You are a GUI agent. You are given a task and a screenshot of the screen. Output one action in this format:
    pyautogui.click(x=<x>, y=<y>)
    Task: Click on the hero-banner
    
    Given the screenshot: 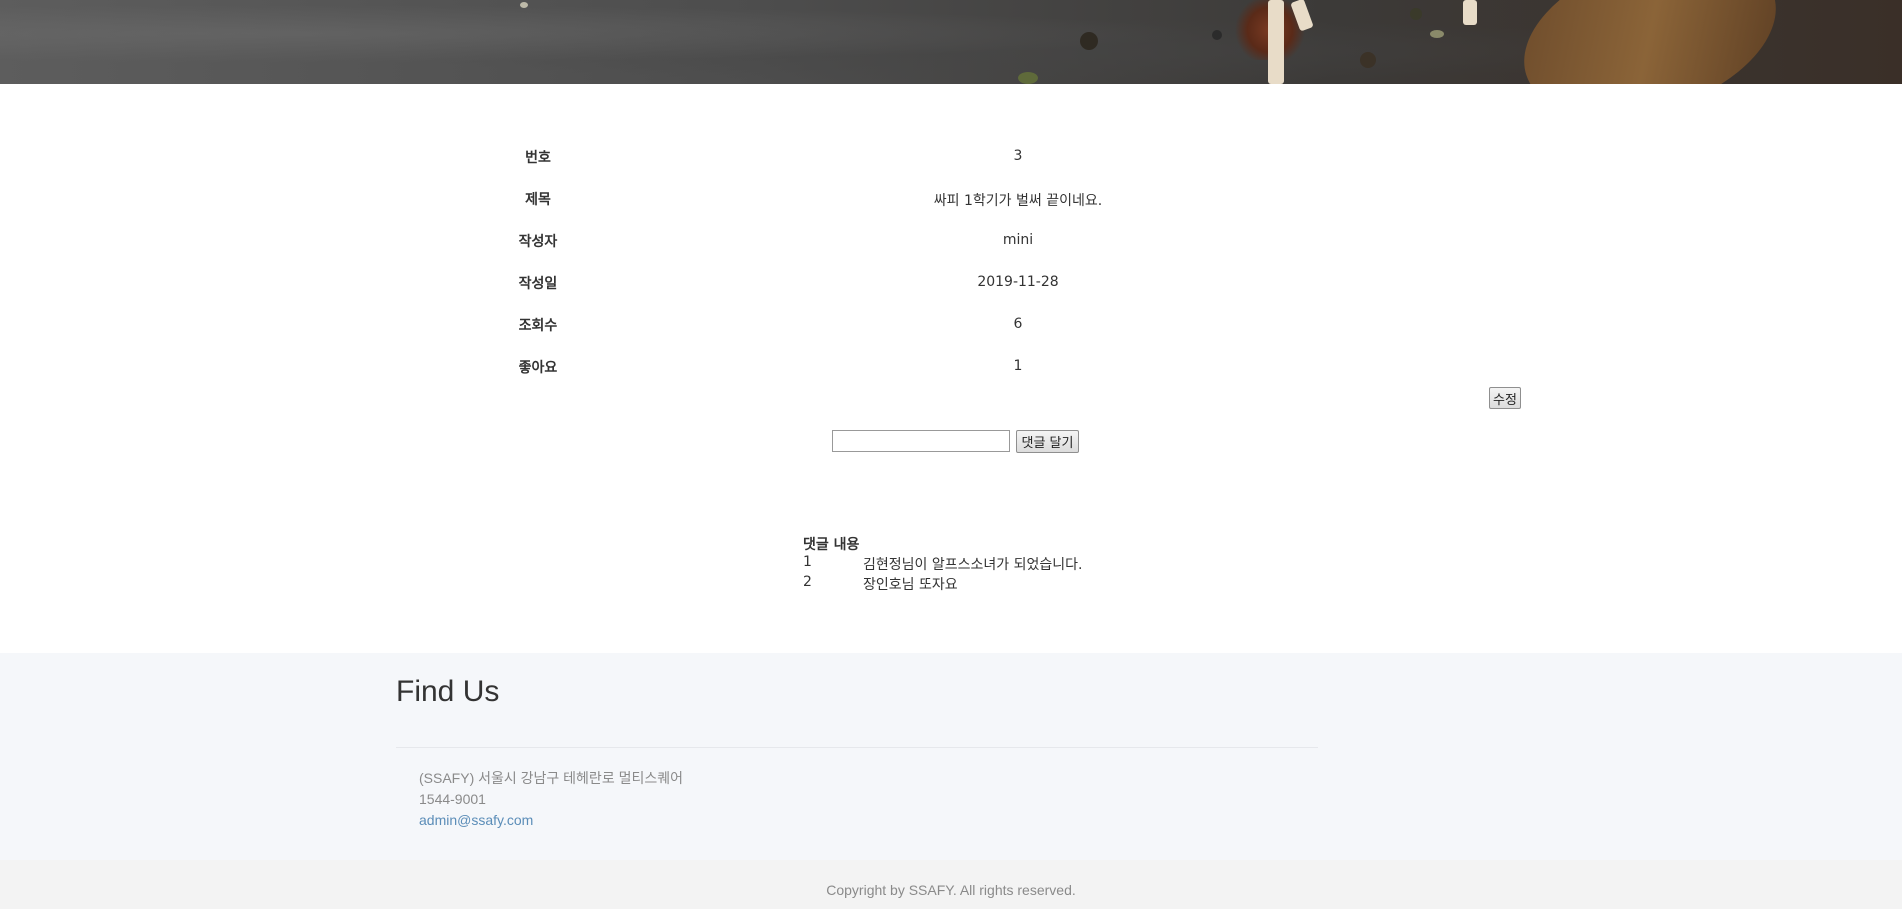 What is the action you would take?
    pyautogui.click(x=951, y=42)
    